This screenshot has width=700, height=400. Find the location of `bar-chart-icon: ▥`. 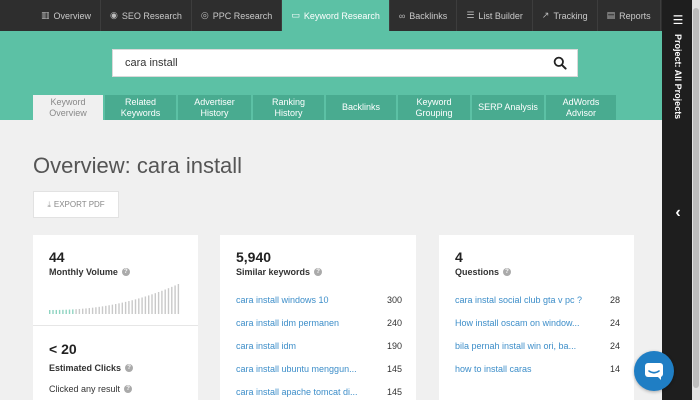

bar-chart-icon: ▥ is located at coordinates (45, 15).